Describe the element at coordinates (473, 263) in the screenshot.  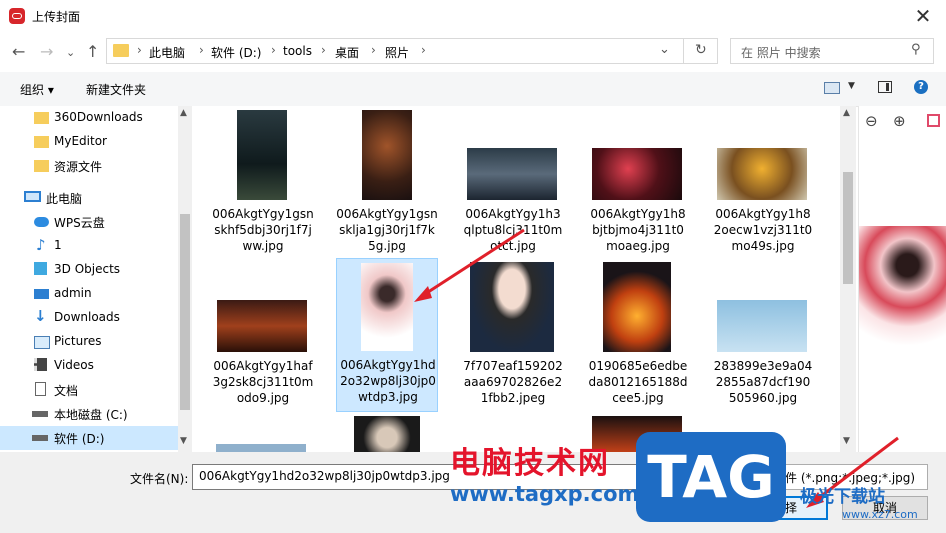
I see `arrow-line` at that location.